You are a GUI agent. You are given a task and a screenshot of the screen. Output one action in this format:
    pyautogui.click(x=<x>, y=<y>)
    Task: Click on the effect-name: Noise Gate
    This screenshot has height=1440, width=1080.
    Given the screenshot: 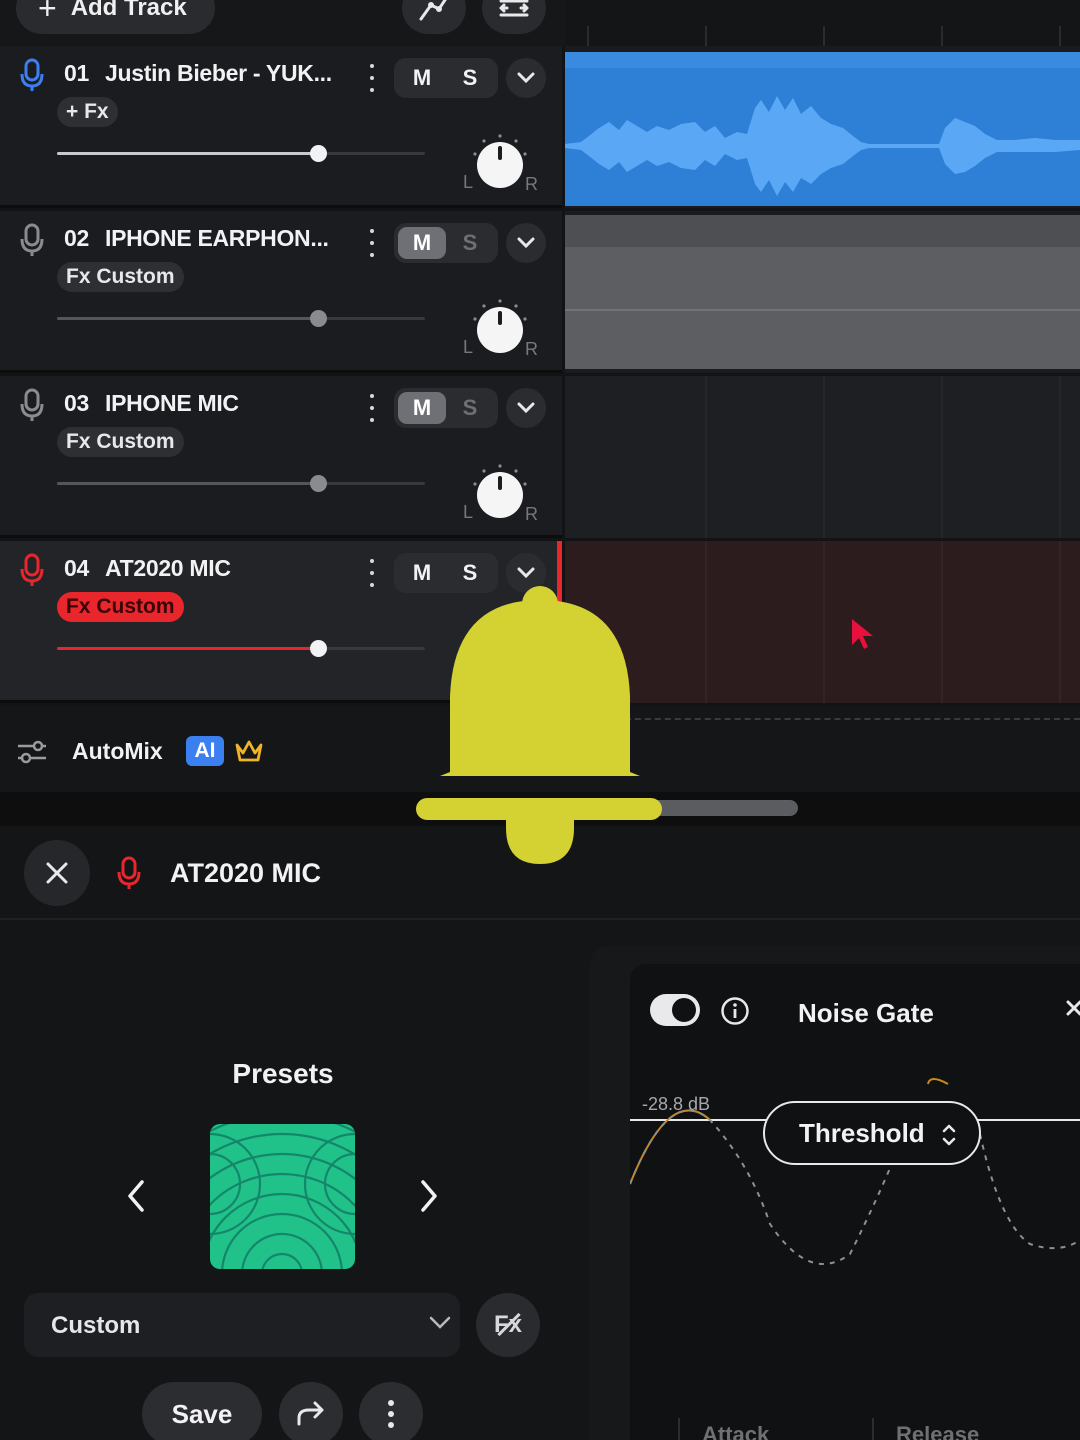 What is the action you would take?
    pyautogui.click(x=866, y=1013)
    